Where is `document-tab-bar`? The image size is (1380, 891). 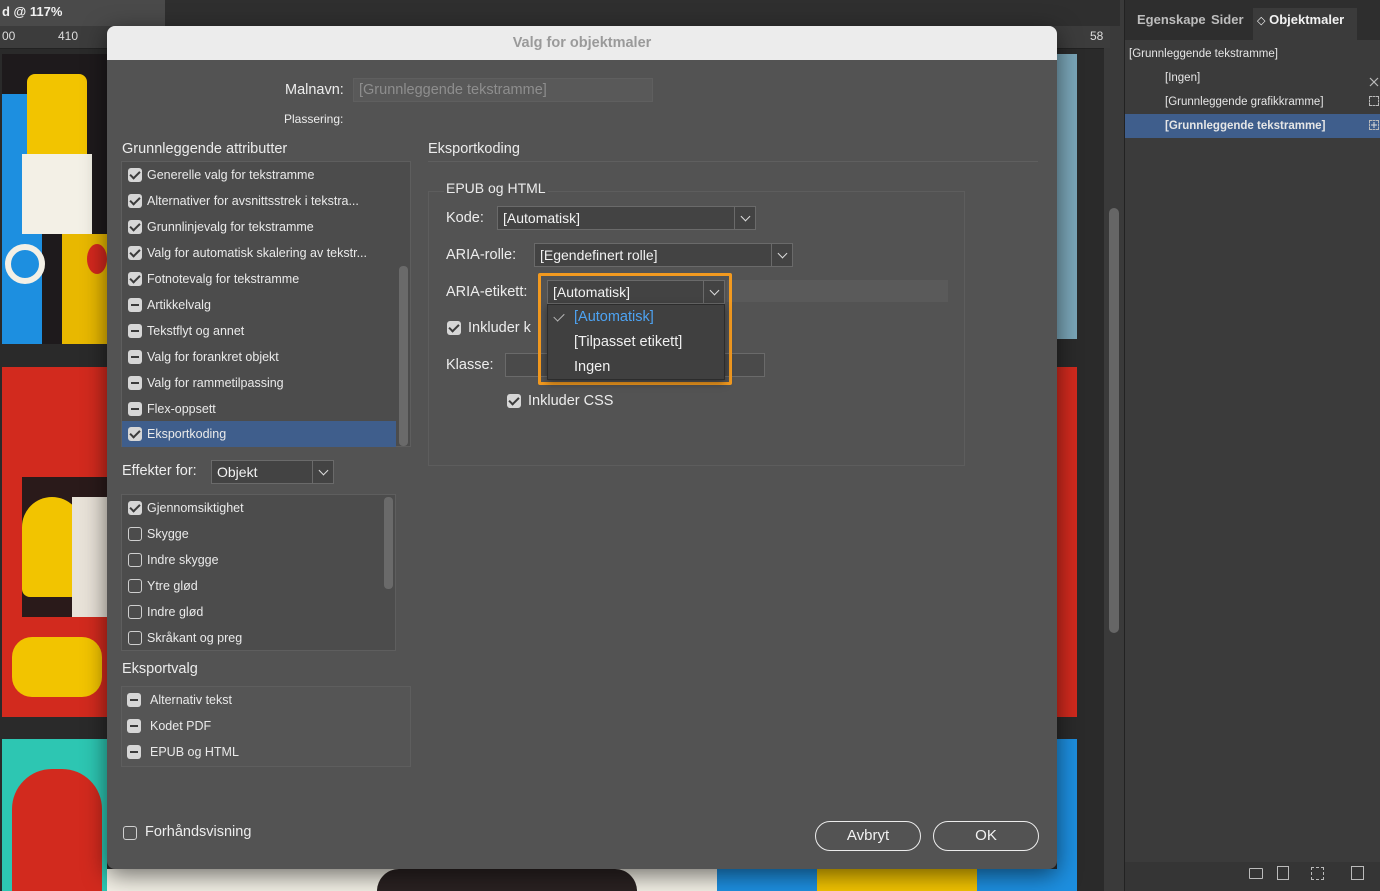
document-tab-bar is located at coordinates (560, 13).